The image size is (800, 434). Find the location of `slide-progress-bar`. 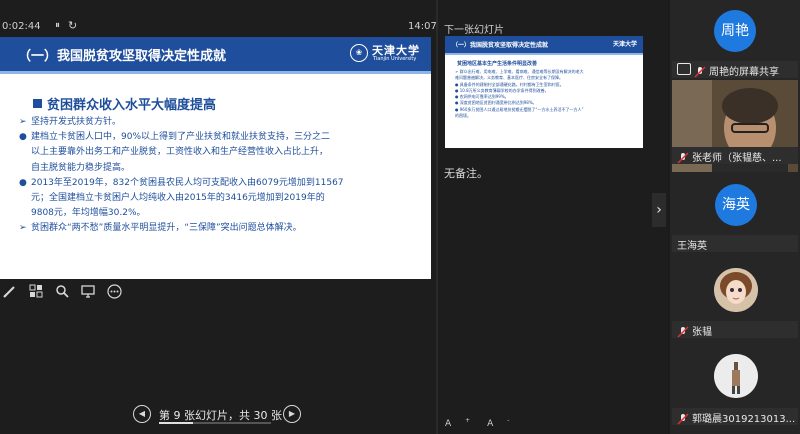

slide-progress-bar is located at coordinates (215, 423).